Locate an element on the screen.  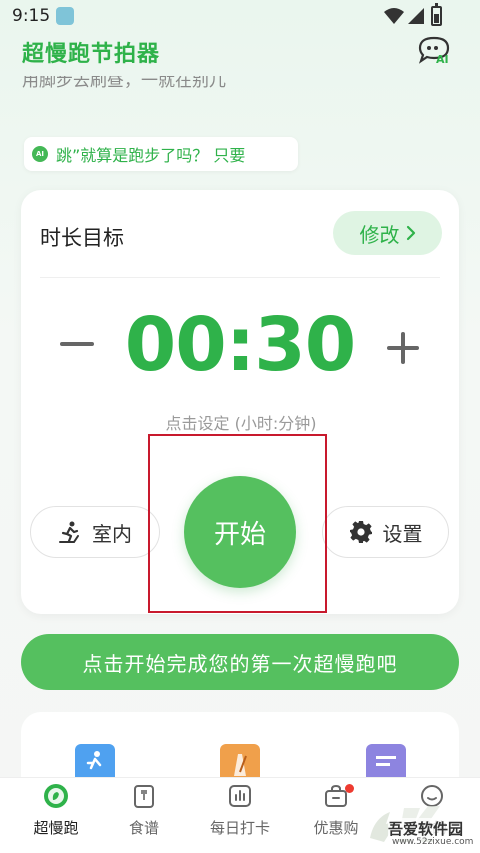
recipe-book-icon is located at coordinates (144, 796).